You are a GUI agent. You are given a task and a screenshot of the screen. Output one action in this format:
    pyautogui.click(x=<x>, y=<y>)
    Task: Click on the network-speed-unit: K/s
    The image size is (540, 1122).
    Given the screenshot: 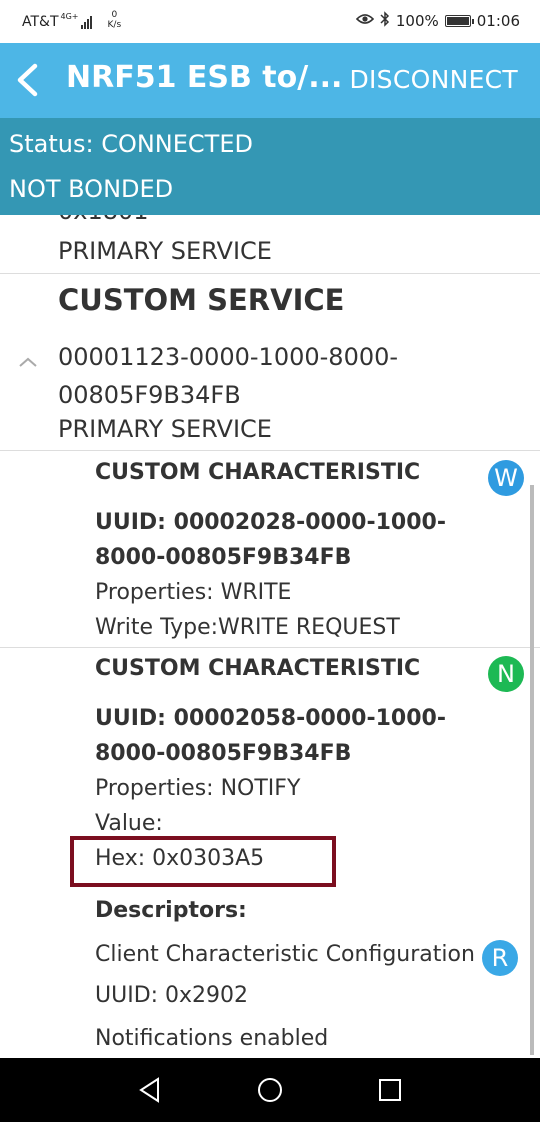 What is the action you would take?
    pyautogui.click(x=114, y=25)
    